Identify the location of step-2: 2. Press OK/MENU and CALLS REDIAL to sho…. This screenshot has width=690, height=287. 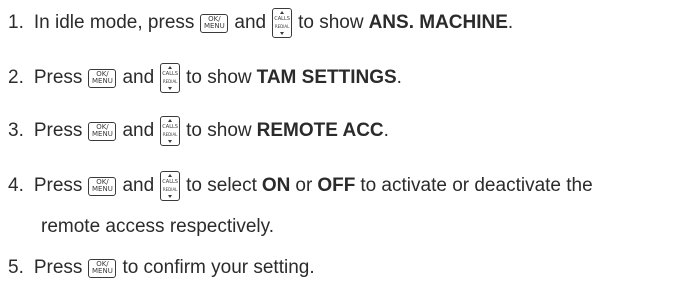
(205, 78).